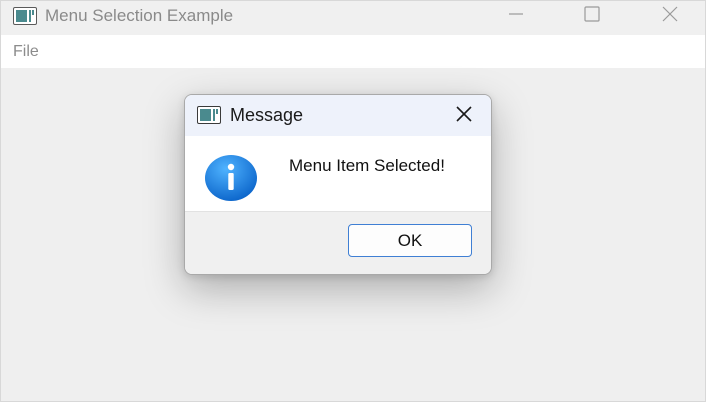 The height and width of the screenshot is (402, 706). I want to click on dialog-title: Message, so click(267, 115).